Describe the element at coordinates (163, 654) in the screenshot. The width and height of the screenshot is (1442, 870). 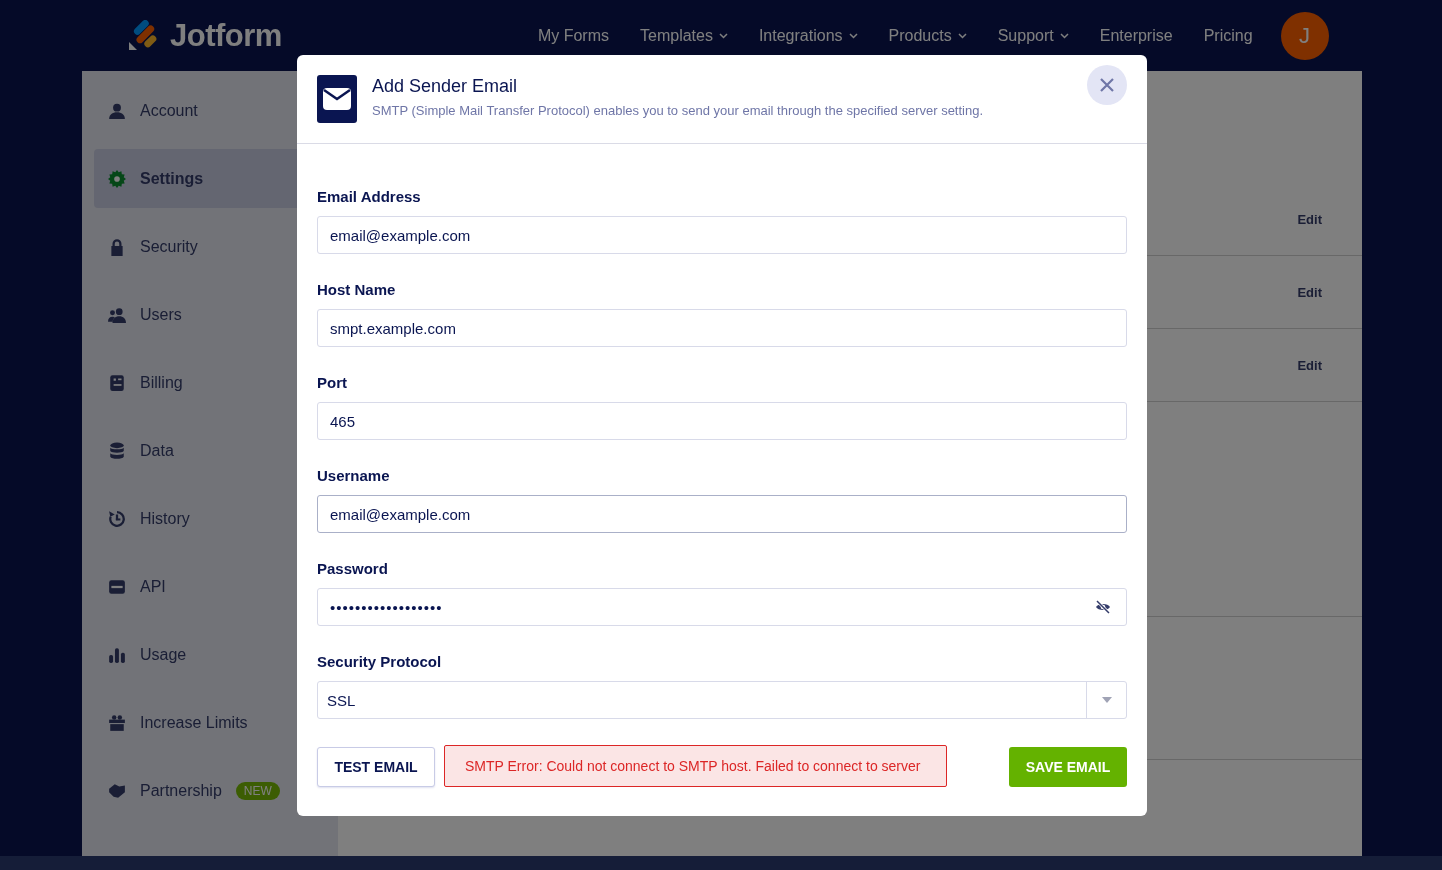
I see `sidebar-label: Usage` at that location.